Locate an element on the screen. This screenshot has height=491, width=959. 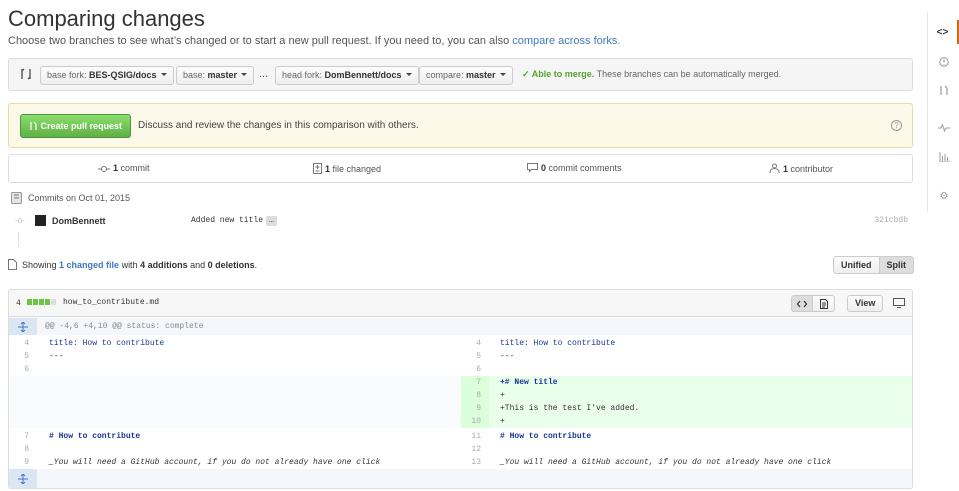
files-changed-count: 1 file changed is located at coordinates (347, 168).